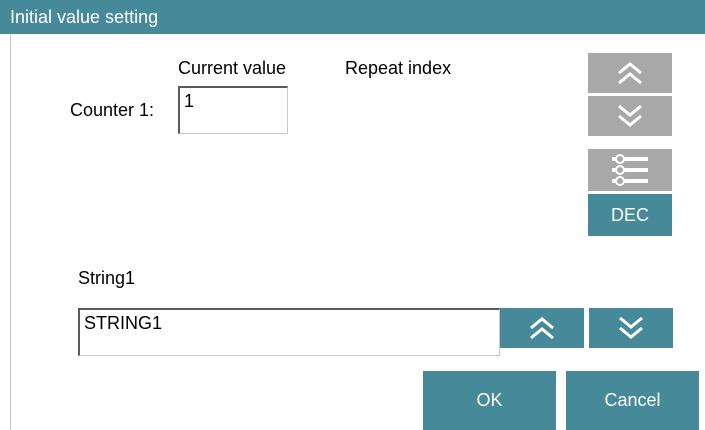  I want to click on sliders-icon, so click(630, 170).